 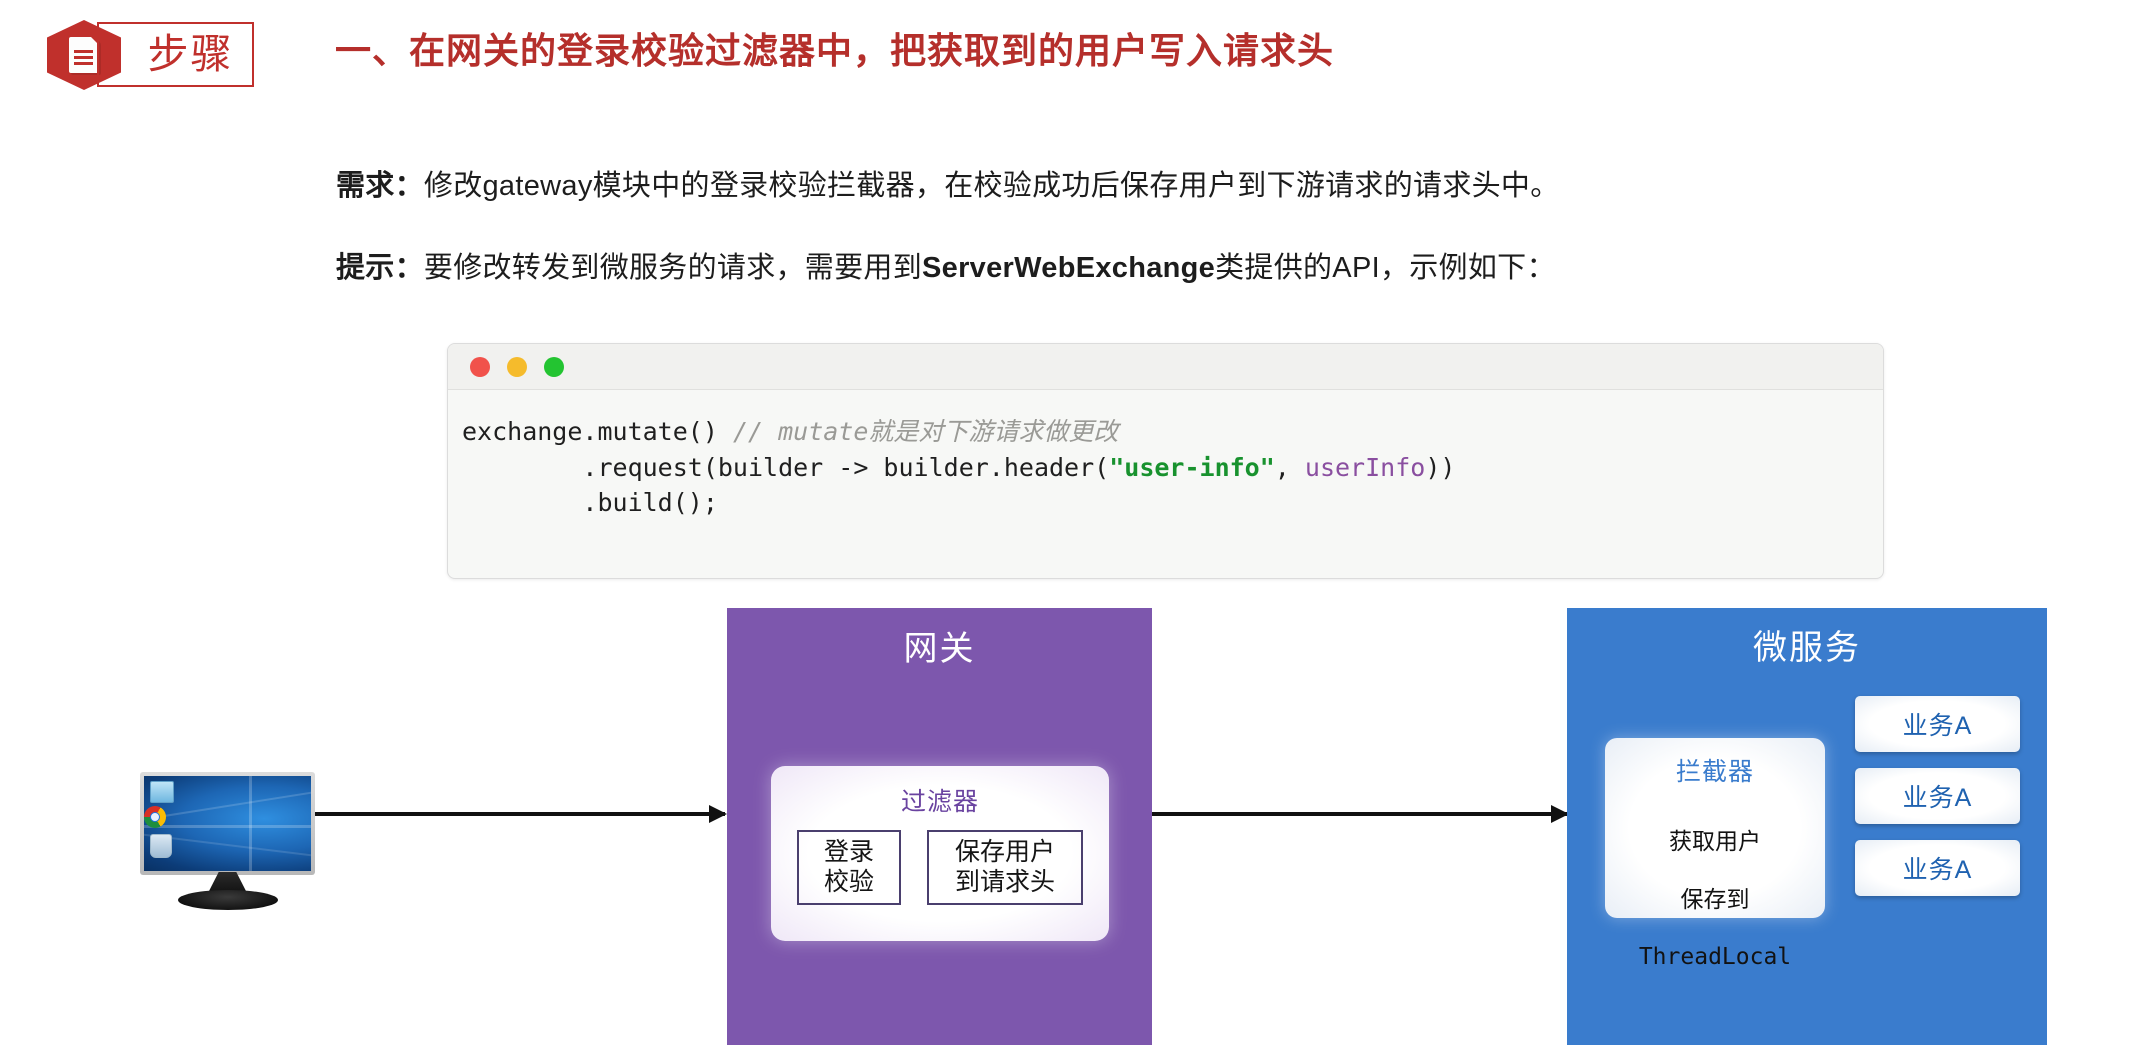 I want to click on gateway-title: 网关, so click(x=939, y=649).